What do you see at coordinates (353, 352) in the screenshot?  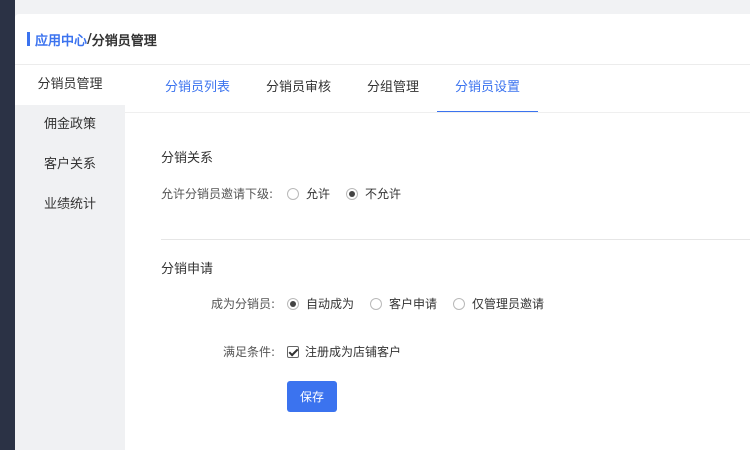 I see `checkbox-label-register: 注册成为店铺客户` at bounding box center [353, 352].